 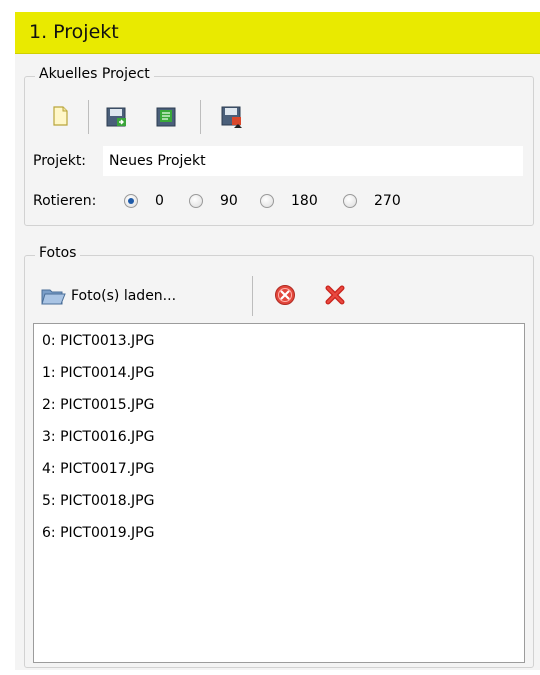 What do you see at coordinates (277, 33) in the screenshot?
I see `section-header: 1. Projekt` at bounding box center [277, 33].